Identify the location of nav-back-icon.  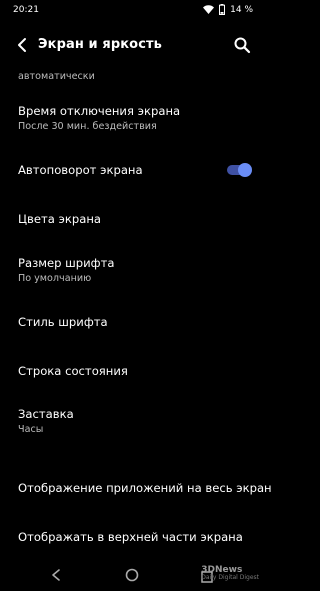
(56, 576).